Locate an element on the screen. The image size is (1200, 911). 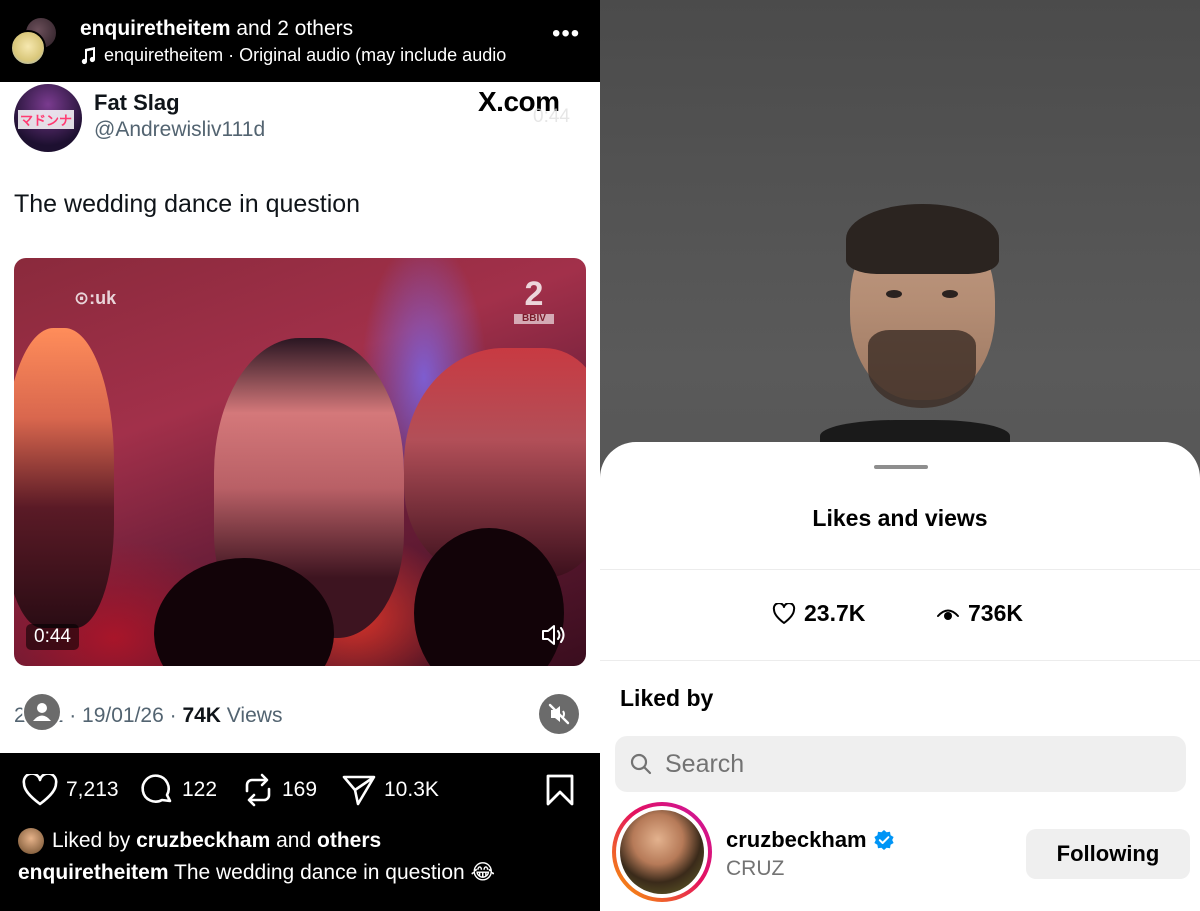
search-bar is located at coordinates (900, 764).